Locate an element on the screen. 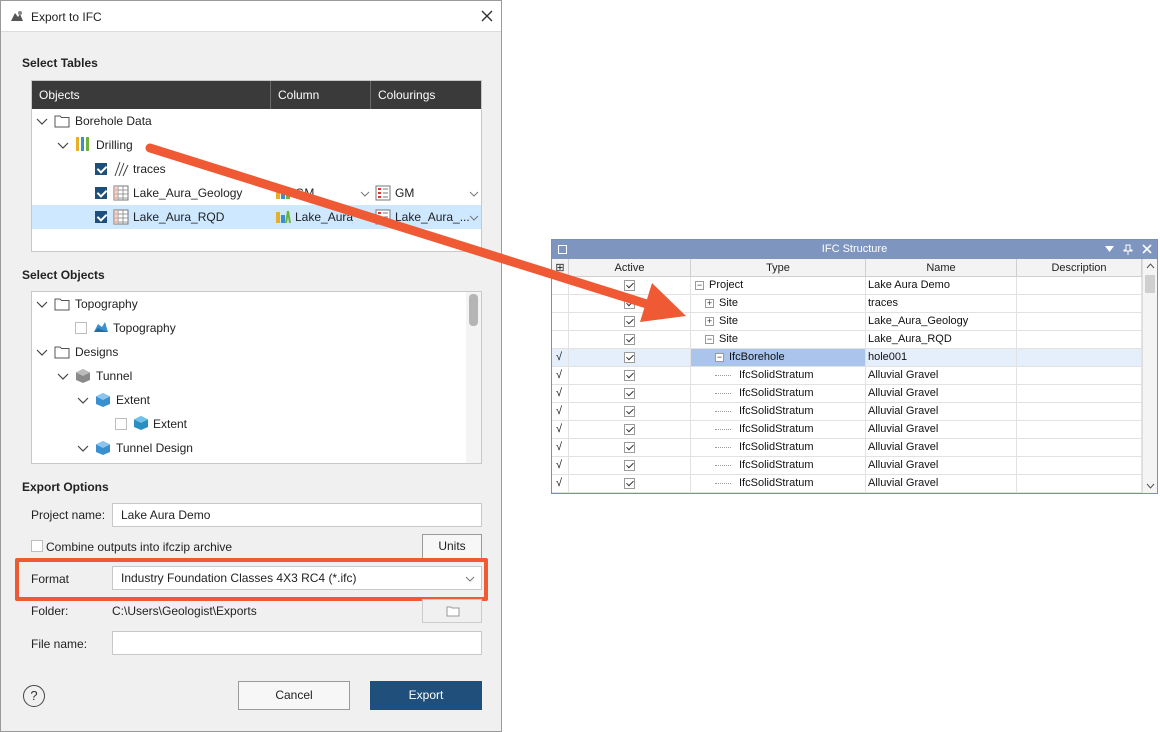  tree-item-topography-folder: Topography is located at coordinates (249, 304).